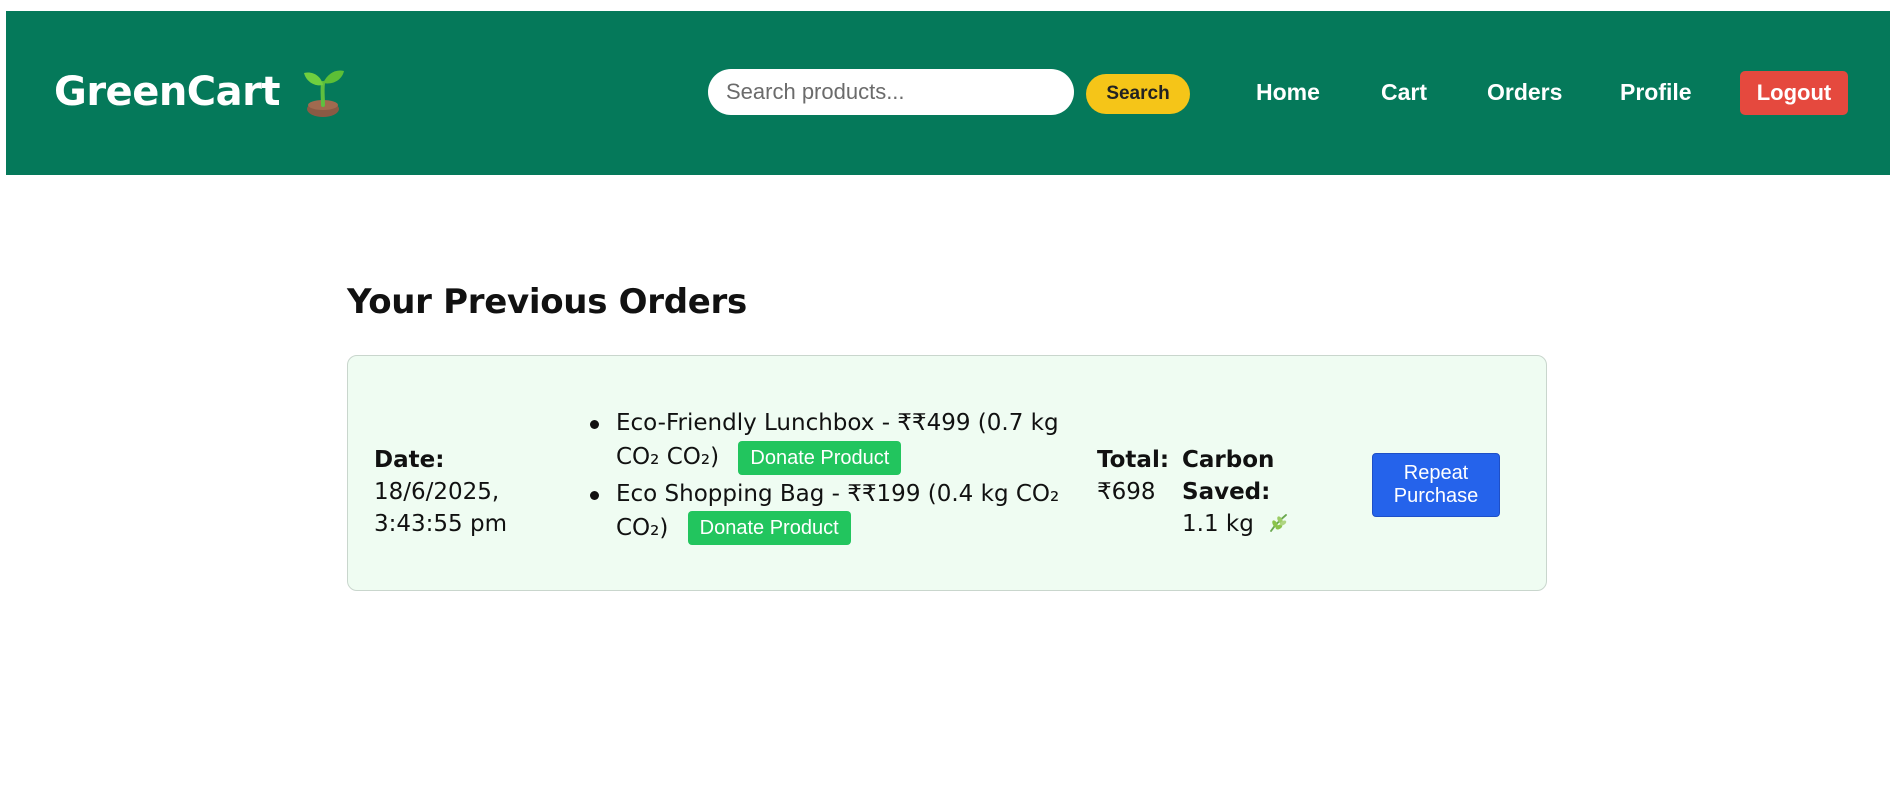 The width and height of the screenshot is (1896, 810). I want to click on repeat-purchase-button: Repeat Purchase, so click(1436, 485).